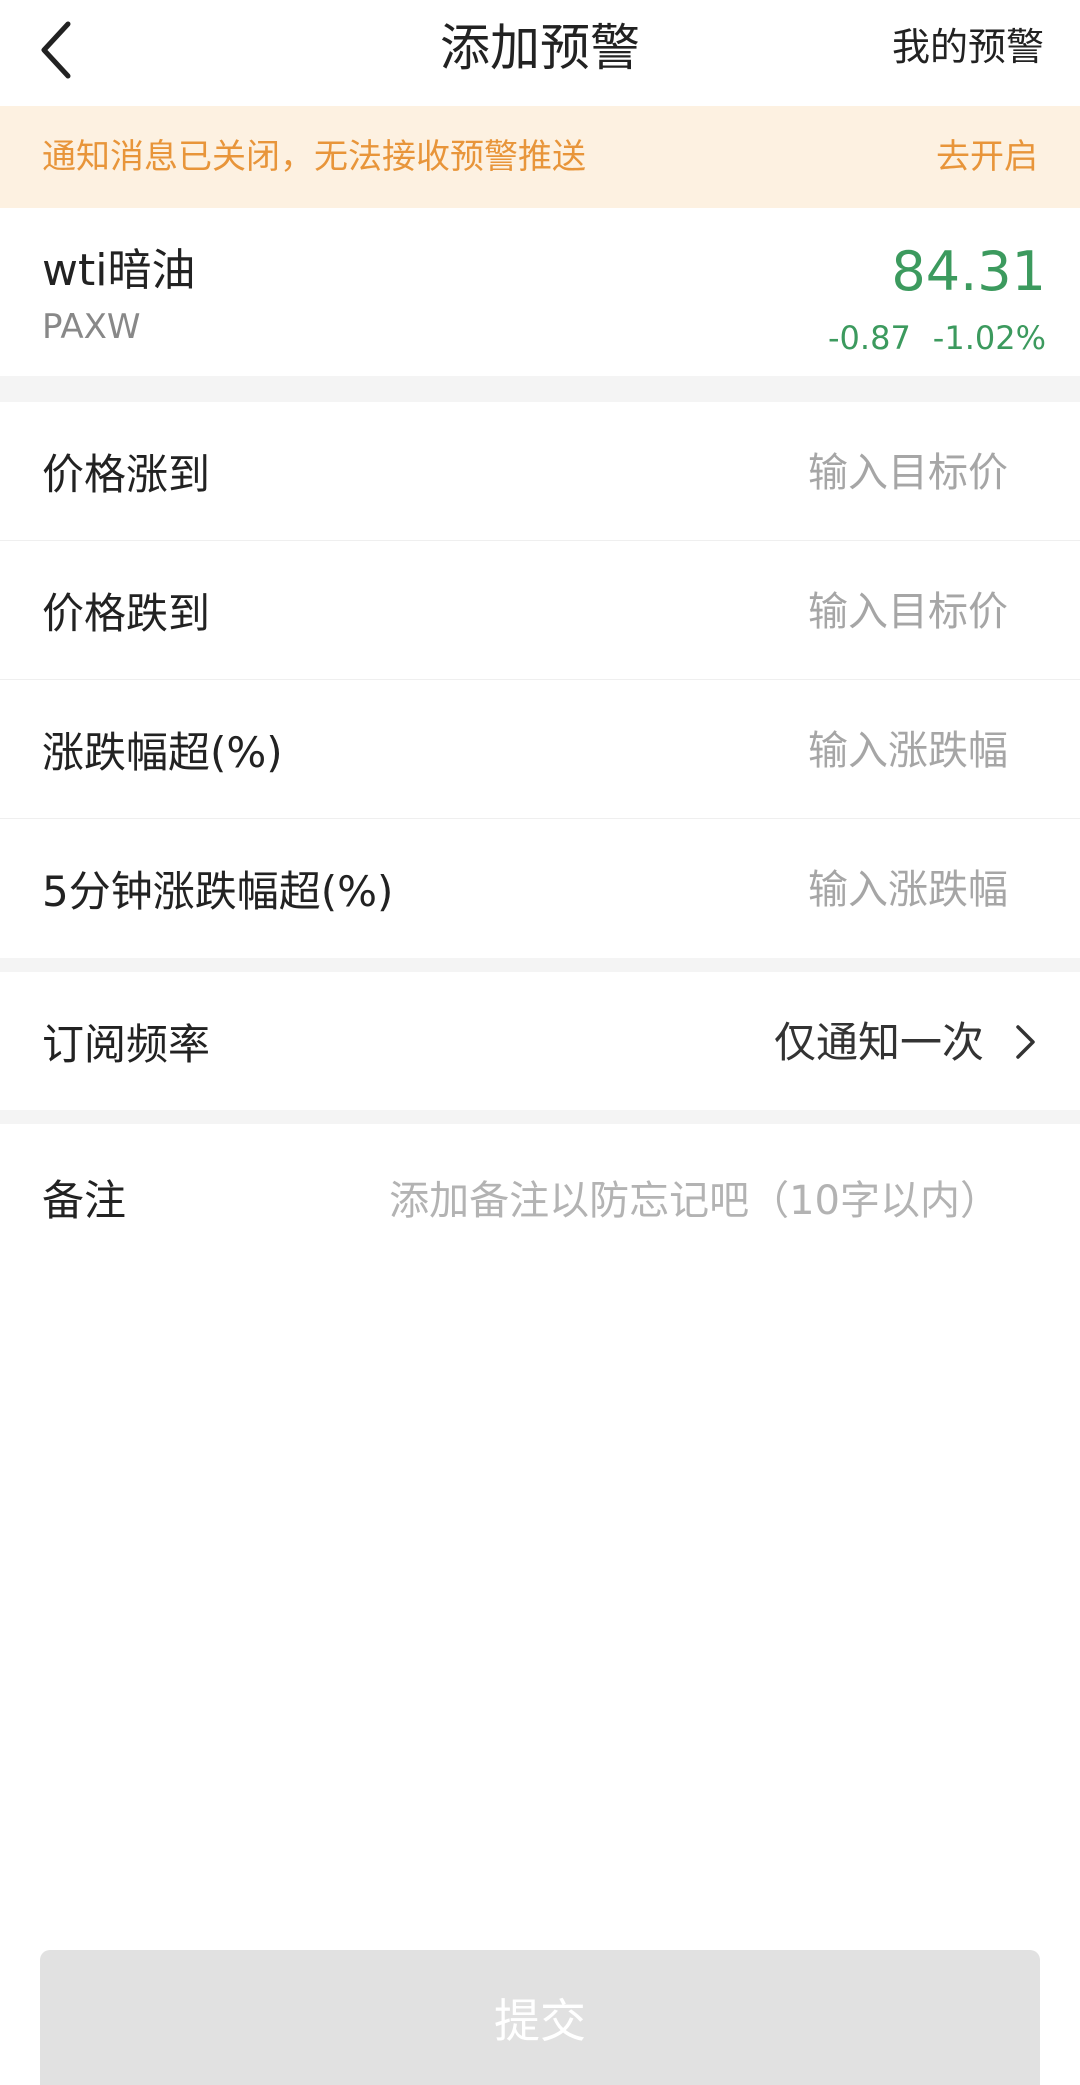 This screenshot has height=2085, width=1080. What do you see at coordinates (540, 888) in the screenshot?
I see `five-minute-change-row: 5分钟涨跌幅超(%)` at bounding box center [540, 888].